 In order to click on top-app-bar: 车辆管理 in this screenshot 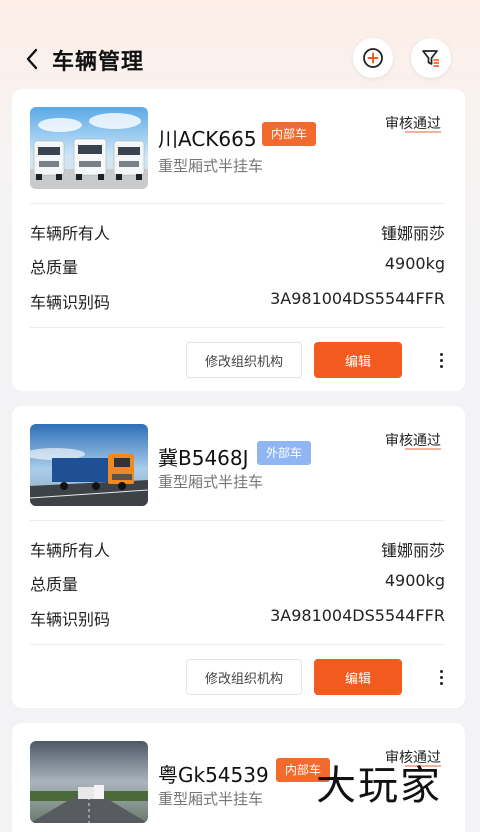, I will do `click(240, 45)`.